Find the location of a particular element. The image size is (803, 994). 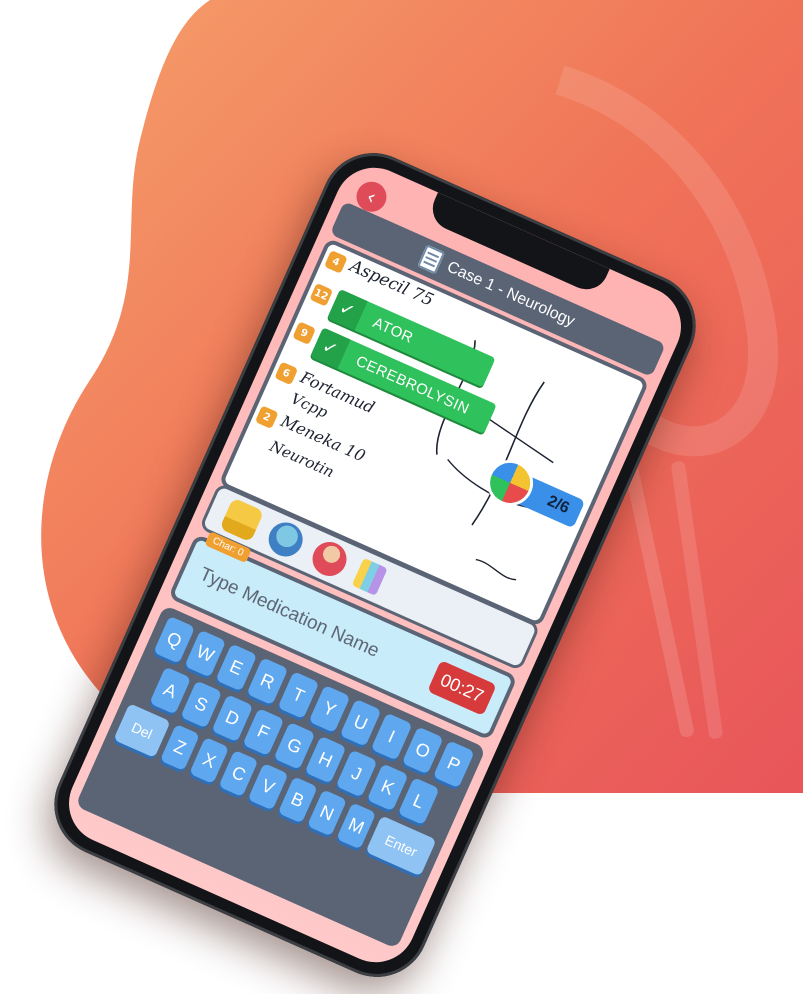

delete-key: Del is located at coordinates (142, 730).